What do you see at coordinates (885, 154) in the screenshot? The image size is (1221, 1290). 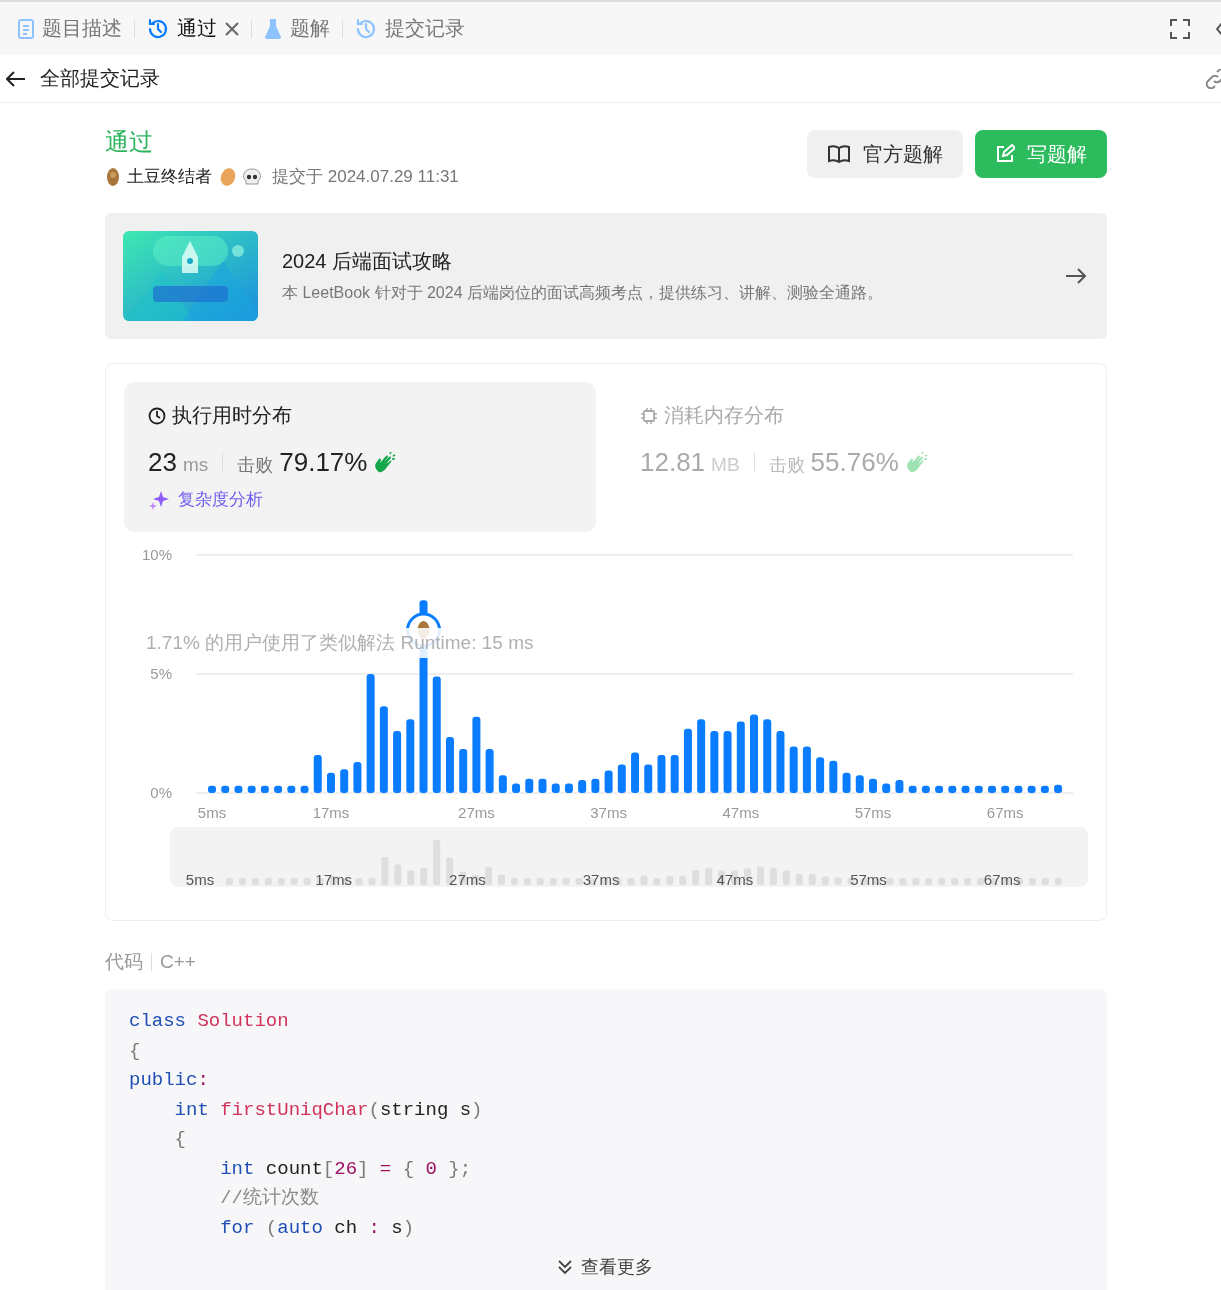 I see `official-solution-button: 官方题解` at bounding box center [885, 154].